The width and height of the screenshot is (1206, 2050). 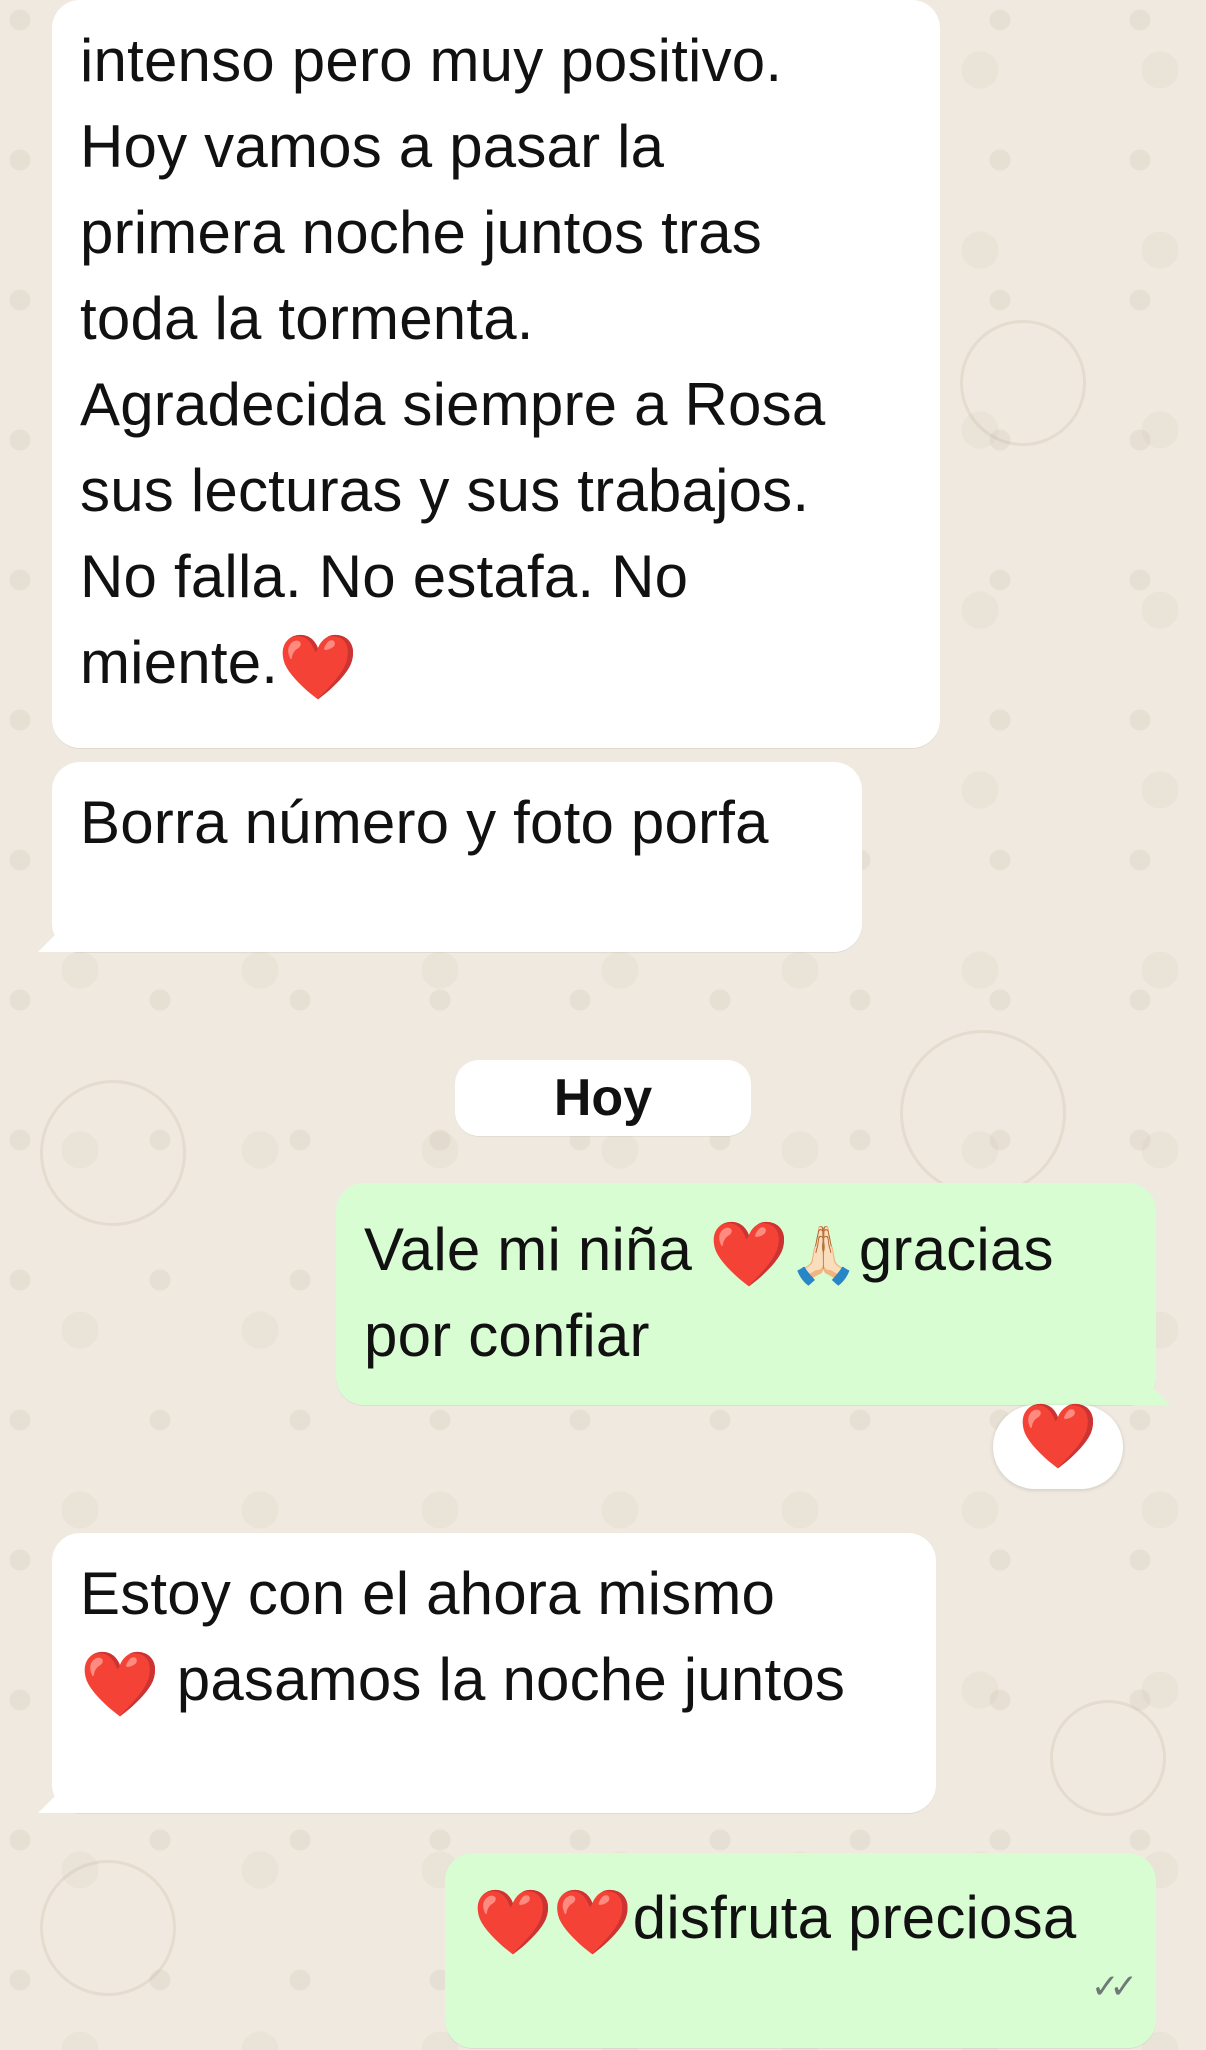 What do you see at coordinates (956, 1249) in the screenshot?
I see `message-text: gracias` at bounding box center [956, 1249].